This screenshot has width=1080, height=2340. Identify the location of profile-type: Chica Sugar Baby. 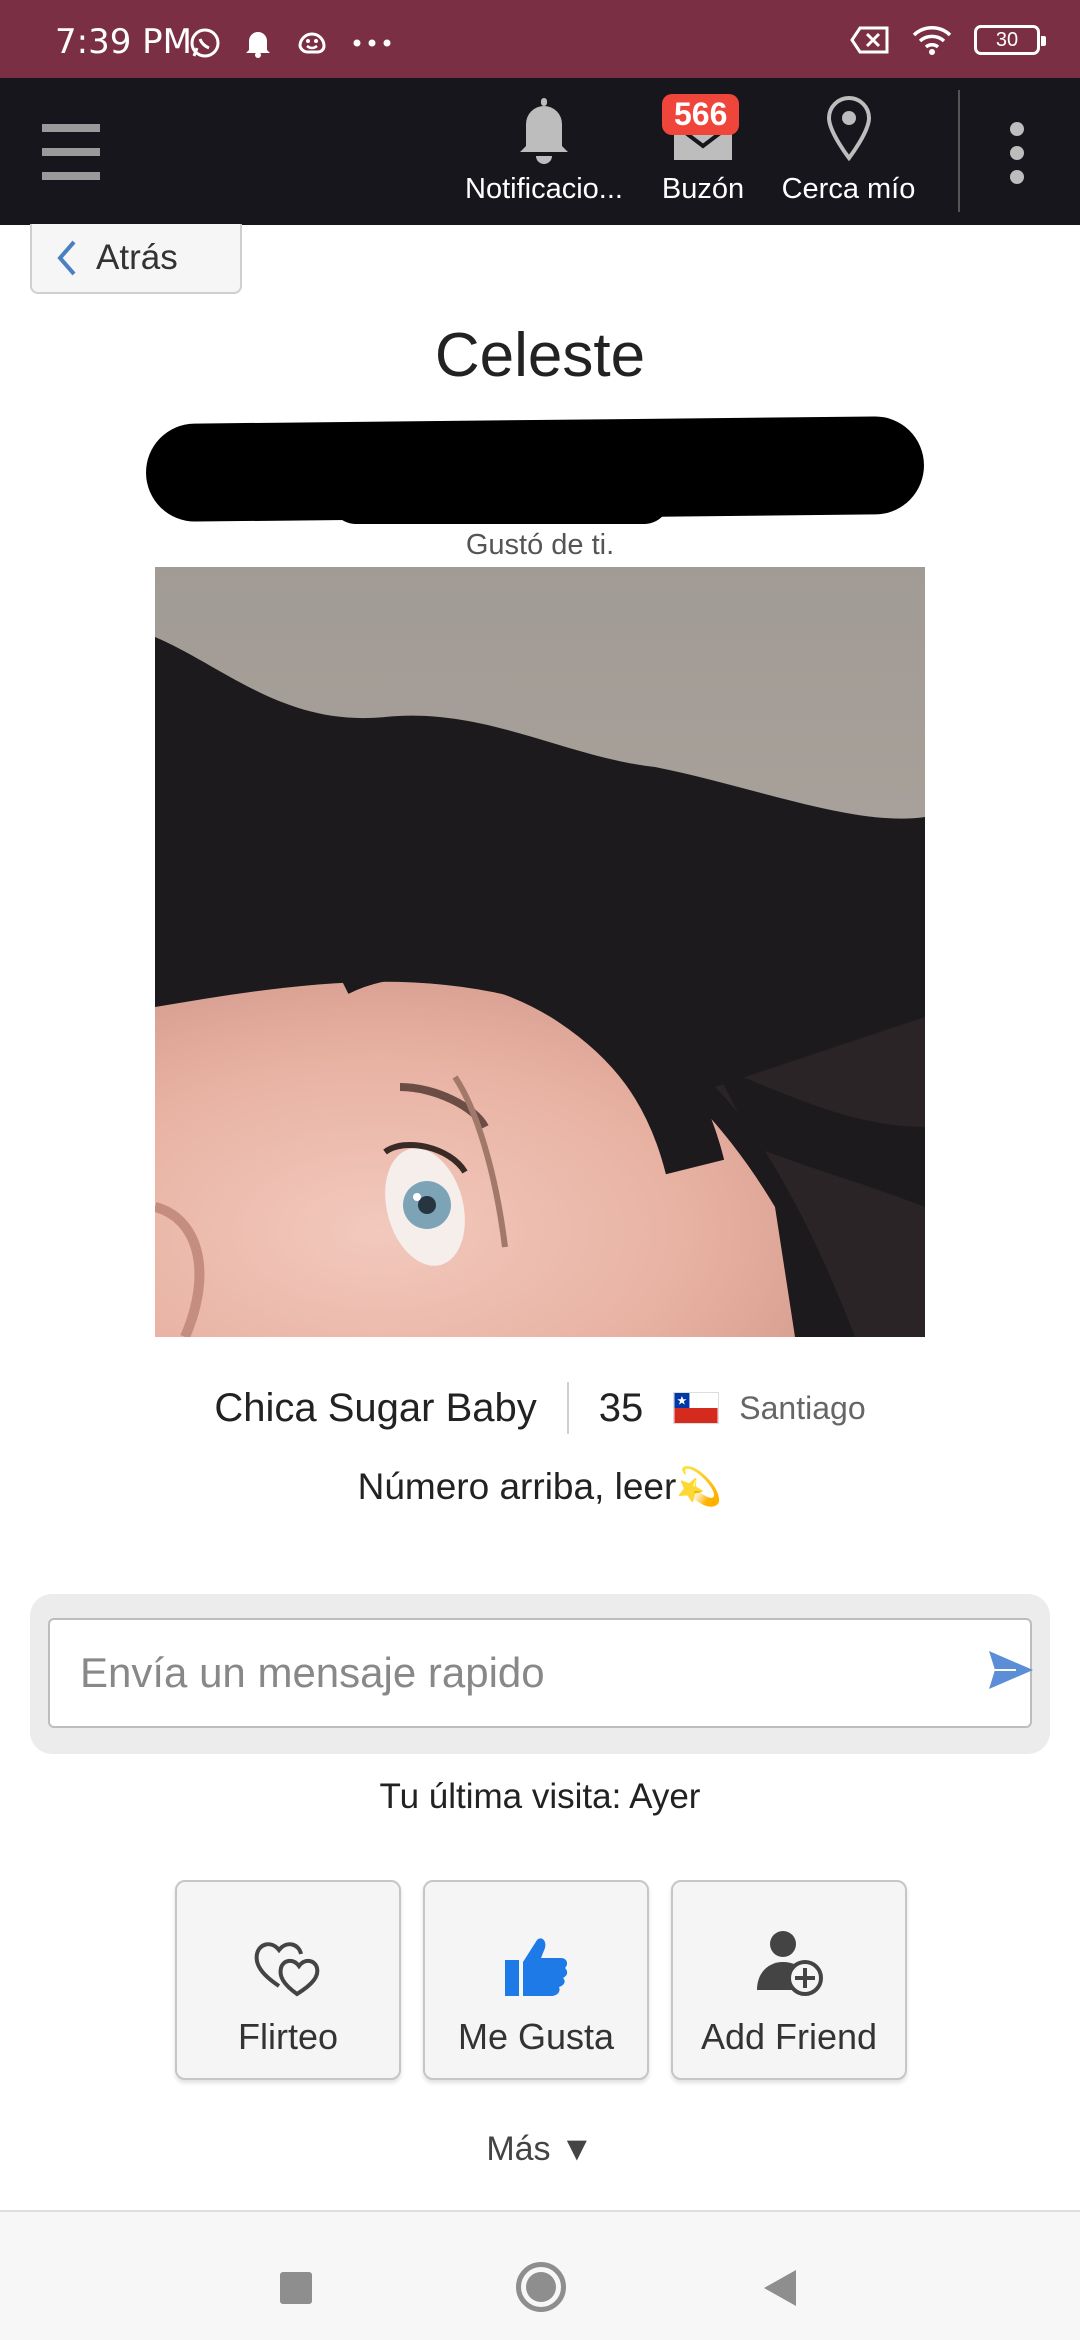
(375, 1407).